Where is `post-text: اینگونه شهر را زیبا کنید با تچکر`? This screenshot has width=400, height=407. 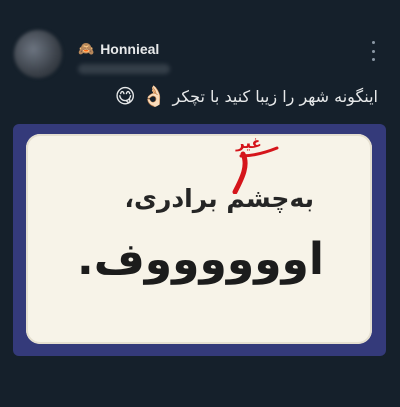 post-text: اینگونه شهر را زیبا کنید با تچکر is located at coordinates (275, 96).